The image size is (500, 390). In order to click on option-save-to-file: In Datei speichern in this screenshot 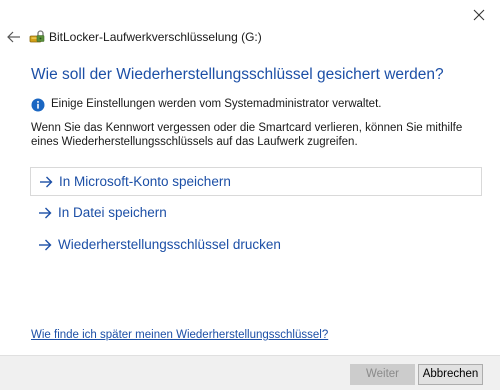, I will do `click(256, 213)`.